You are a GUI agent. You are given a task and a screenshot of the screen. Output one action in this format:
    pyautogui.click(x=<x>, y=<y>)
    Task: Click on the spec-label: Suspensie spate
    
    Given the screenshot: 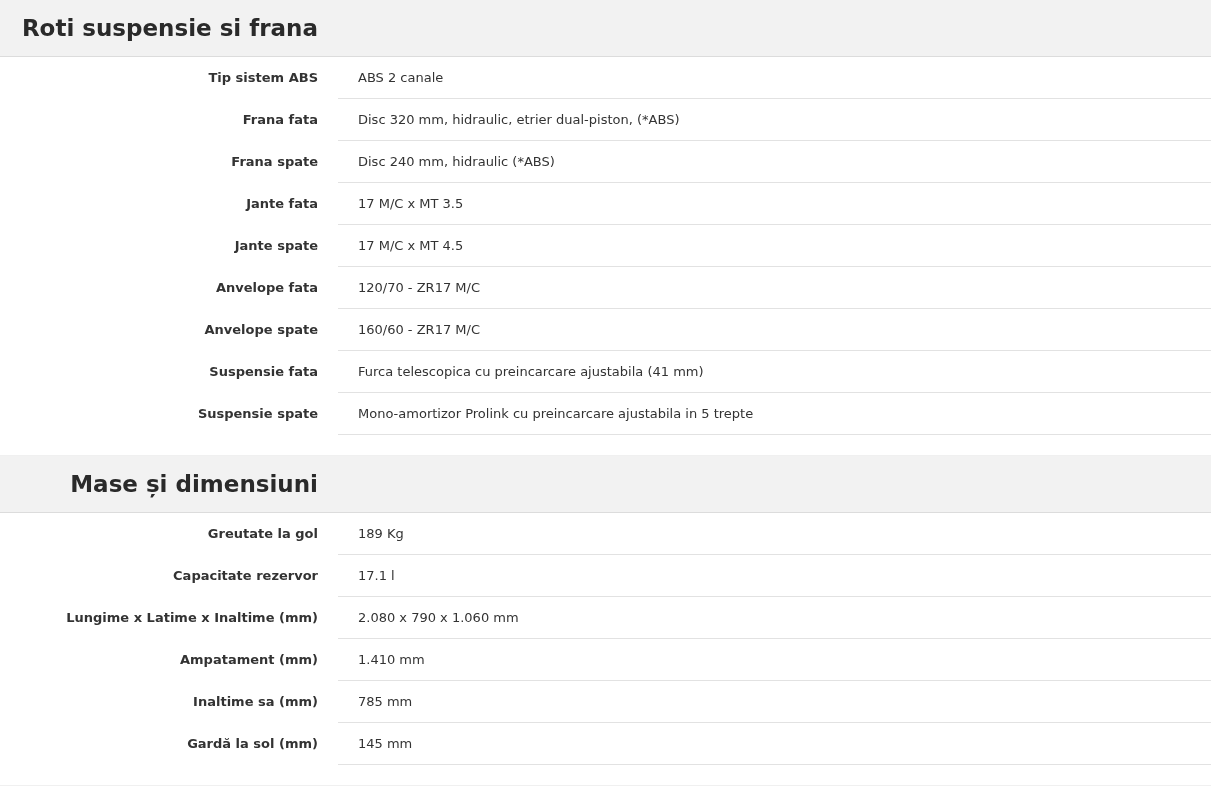 What is the action you would take?
    pyautogui.click(x=257, y=414)
    